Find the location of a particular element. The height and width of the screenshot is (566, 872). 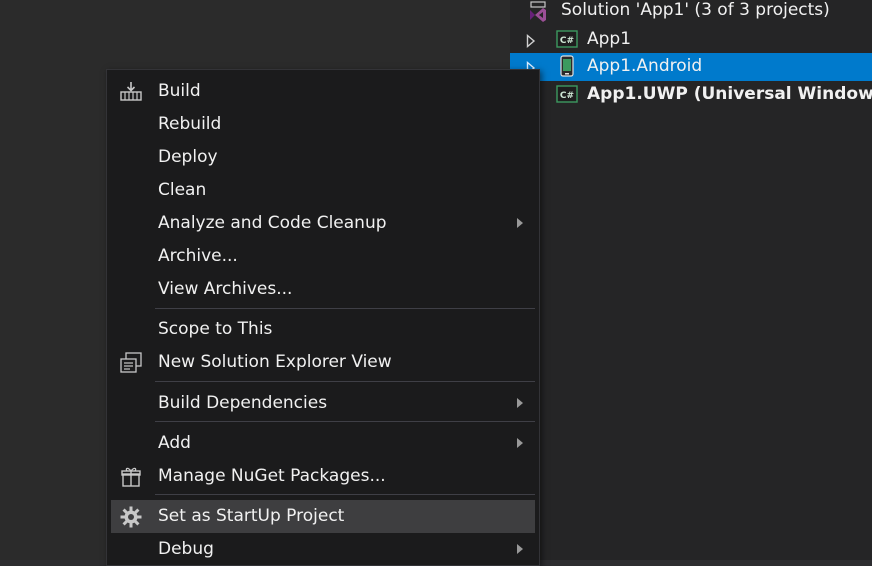

project-node-app1-uwp: C# App1.UWP (Universal Windows) is located at coordinates (691, 95).